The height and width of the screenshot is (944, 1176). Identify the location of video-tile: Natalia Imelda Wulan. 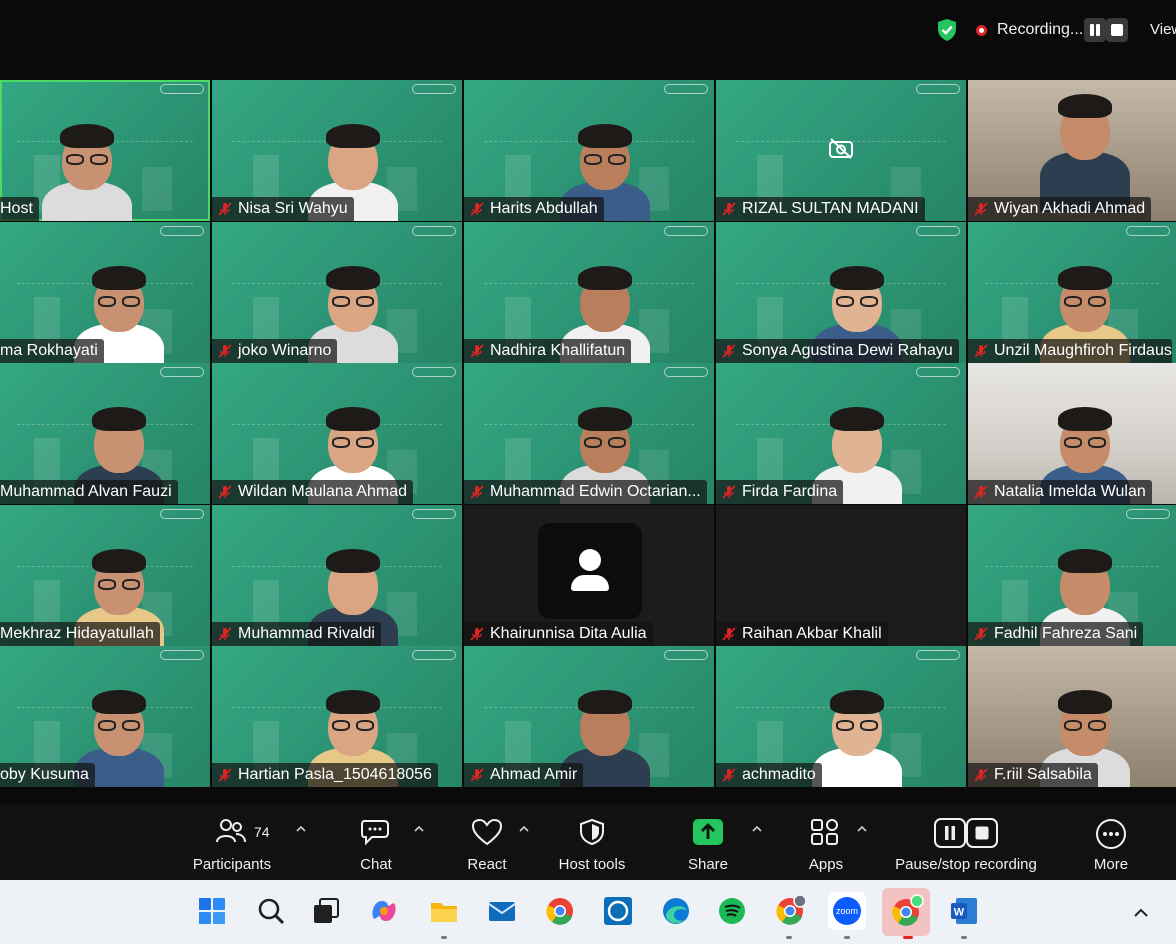
(1072, 433).